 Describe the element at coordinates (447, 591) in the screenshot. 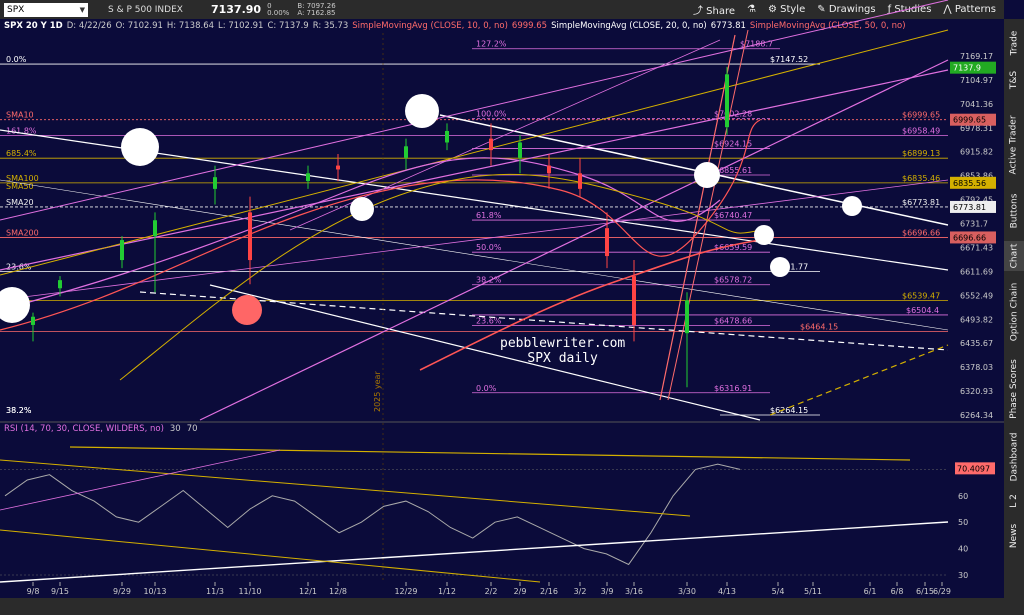

I see `x-axis-label: 1/12` at that location.